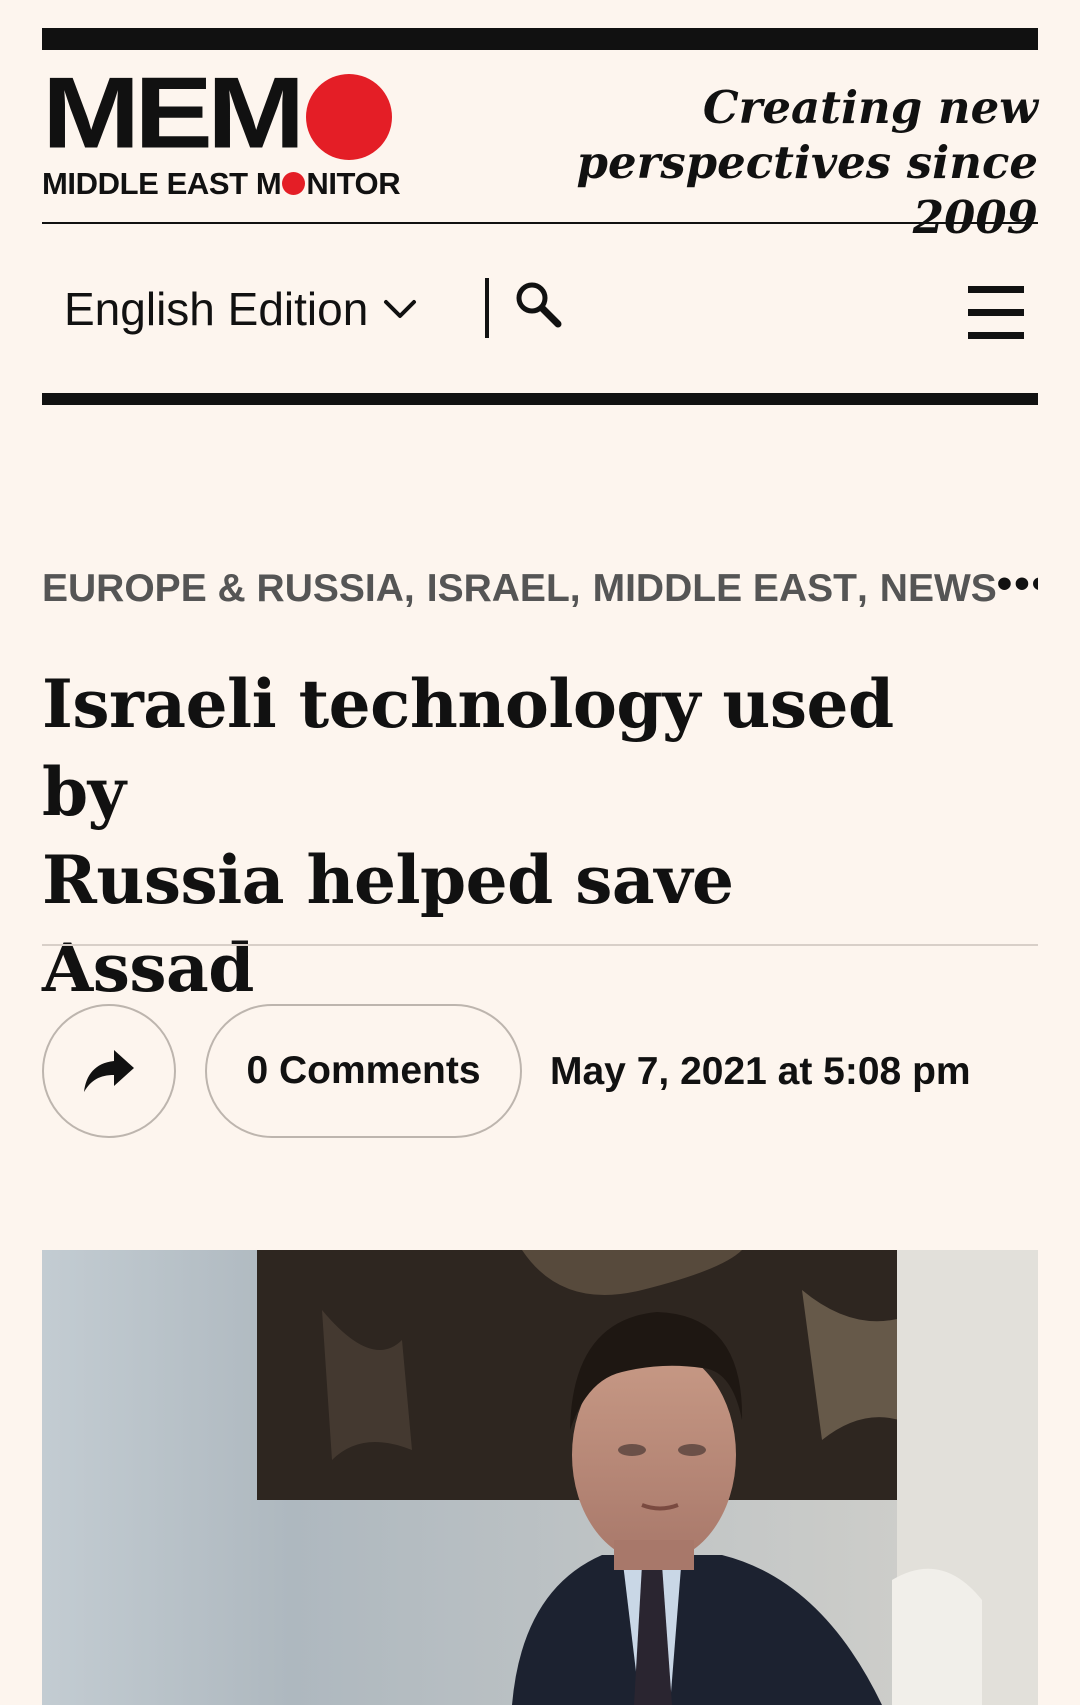 Image resolution: width=1080 pixels, height=1705 pixels. I want to click on category-link-middle-east: MIDDLE EAST, so click(725, 589).